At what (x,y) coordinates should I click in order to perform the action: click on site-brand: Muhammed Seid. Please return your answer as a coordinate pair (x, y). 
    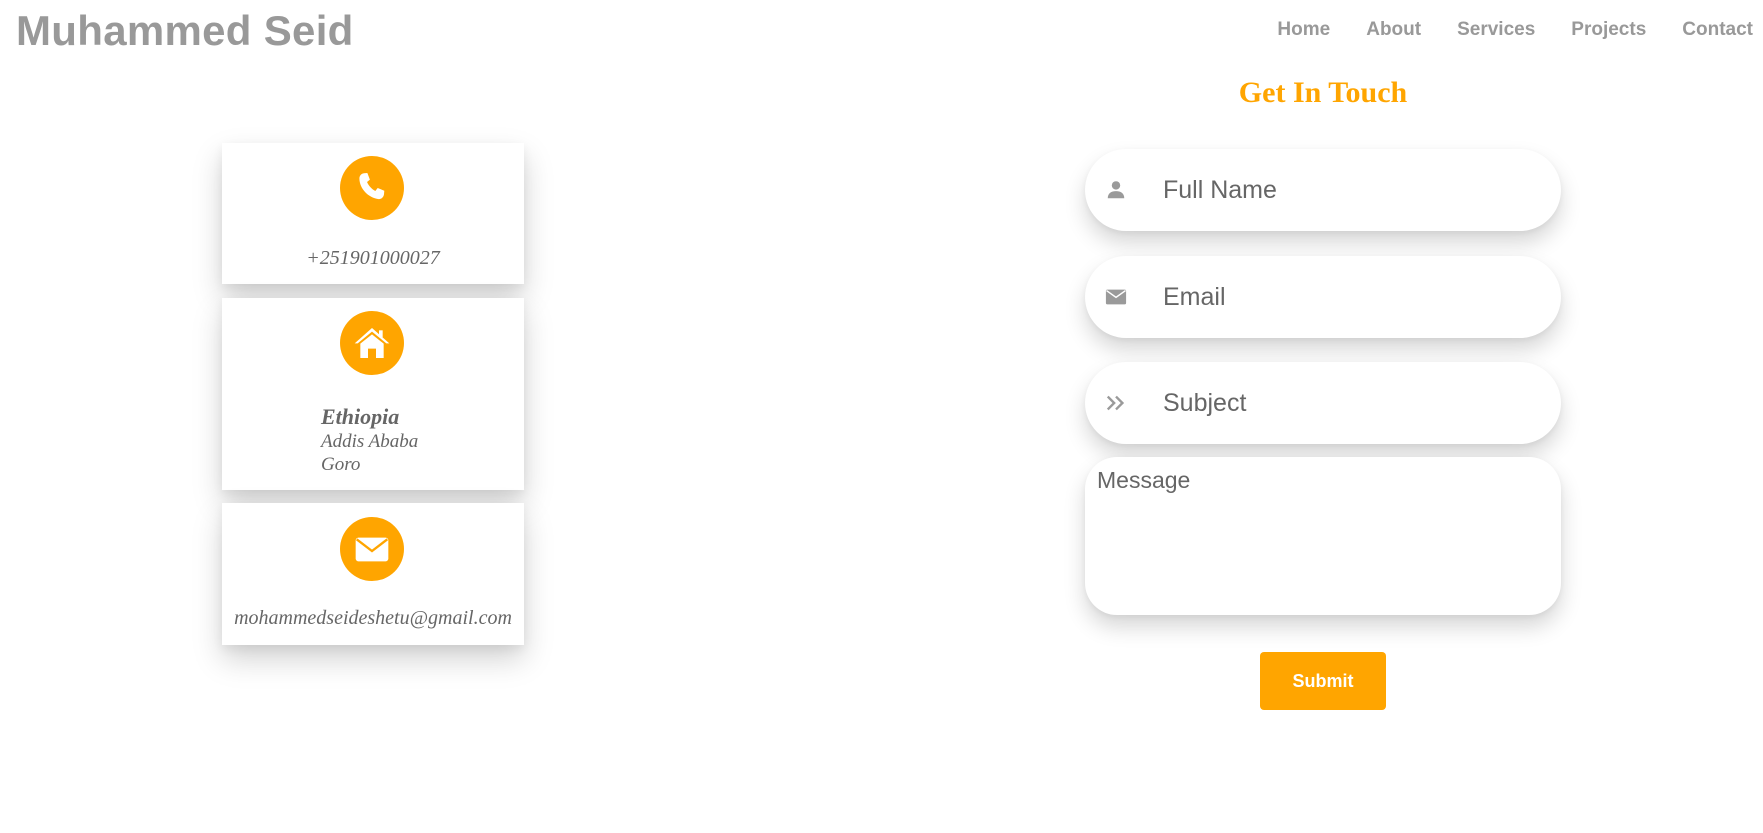
    Looking at the image, I should click on (185, 31).